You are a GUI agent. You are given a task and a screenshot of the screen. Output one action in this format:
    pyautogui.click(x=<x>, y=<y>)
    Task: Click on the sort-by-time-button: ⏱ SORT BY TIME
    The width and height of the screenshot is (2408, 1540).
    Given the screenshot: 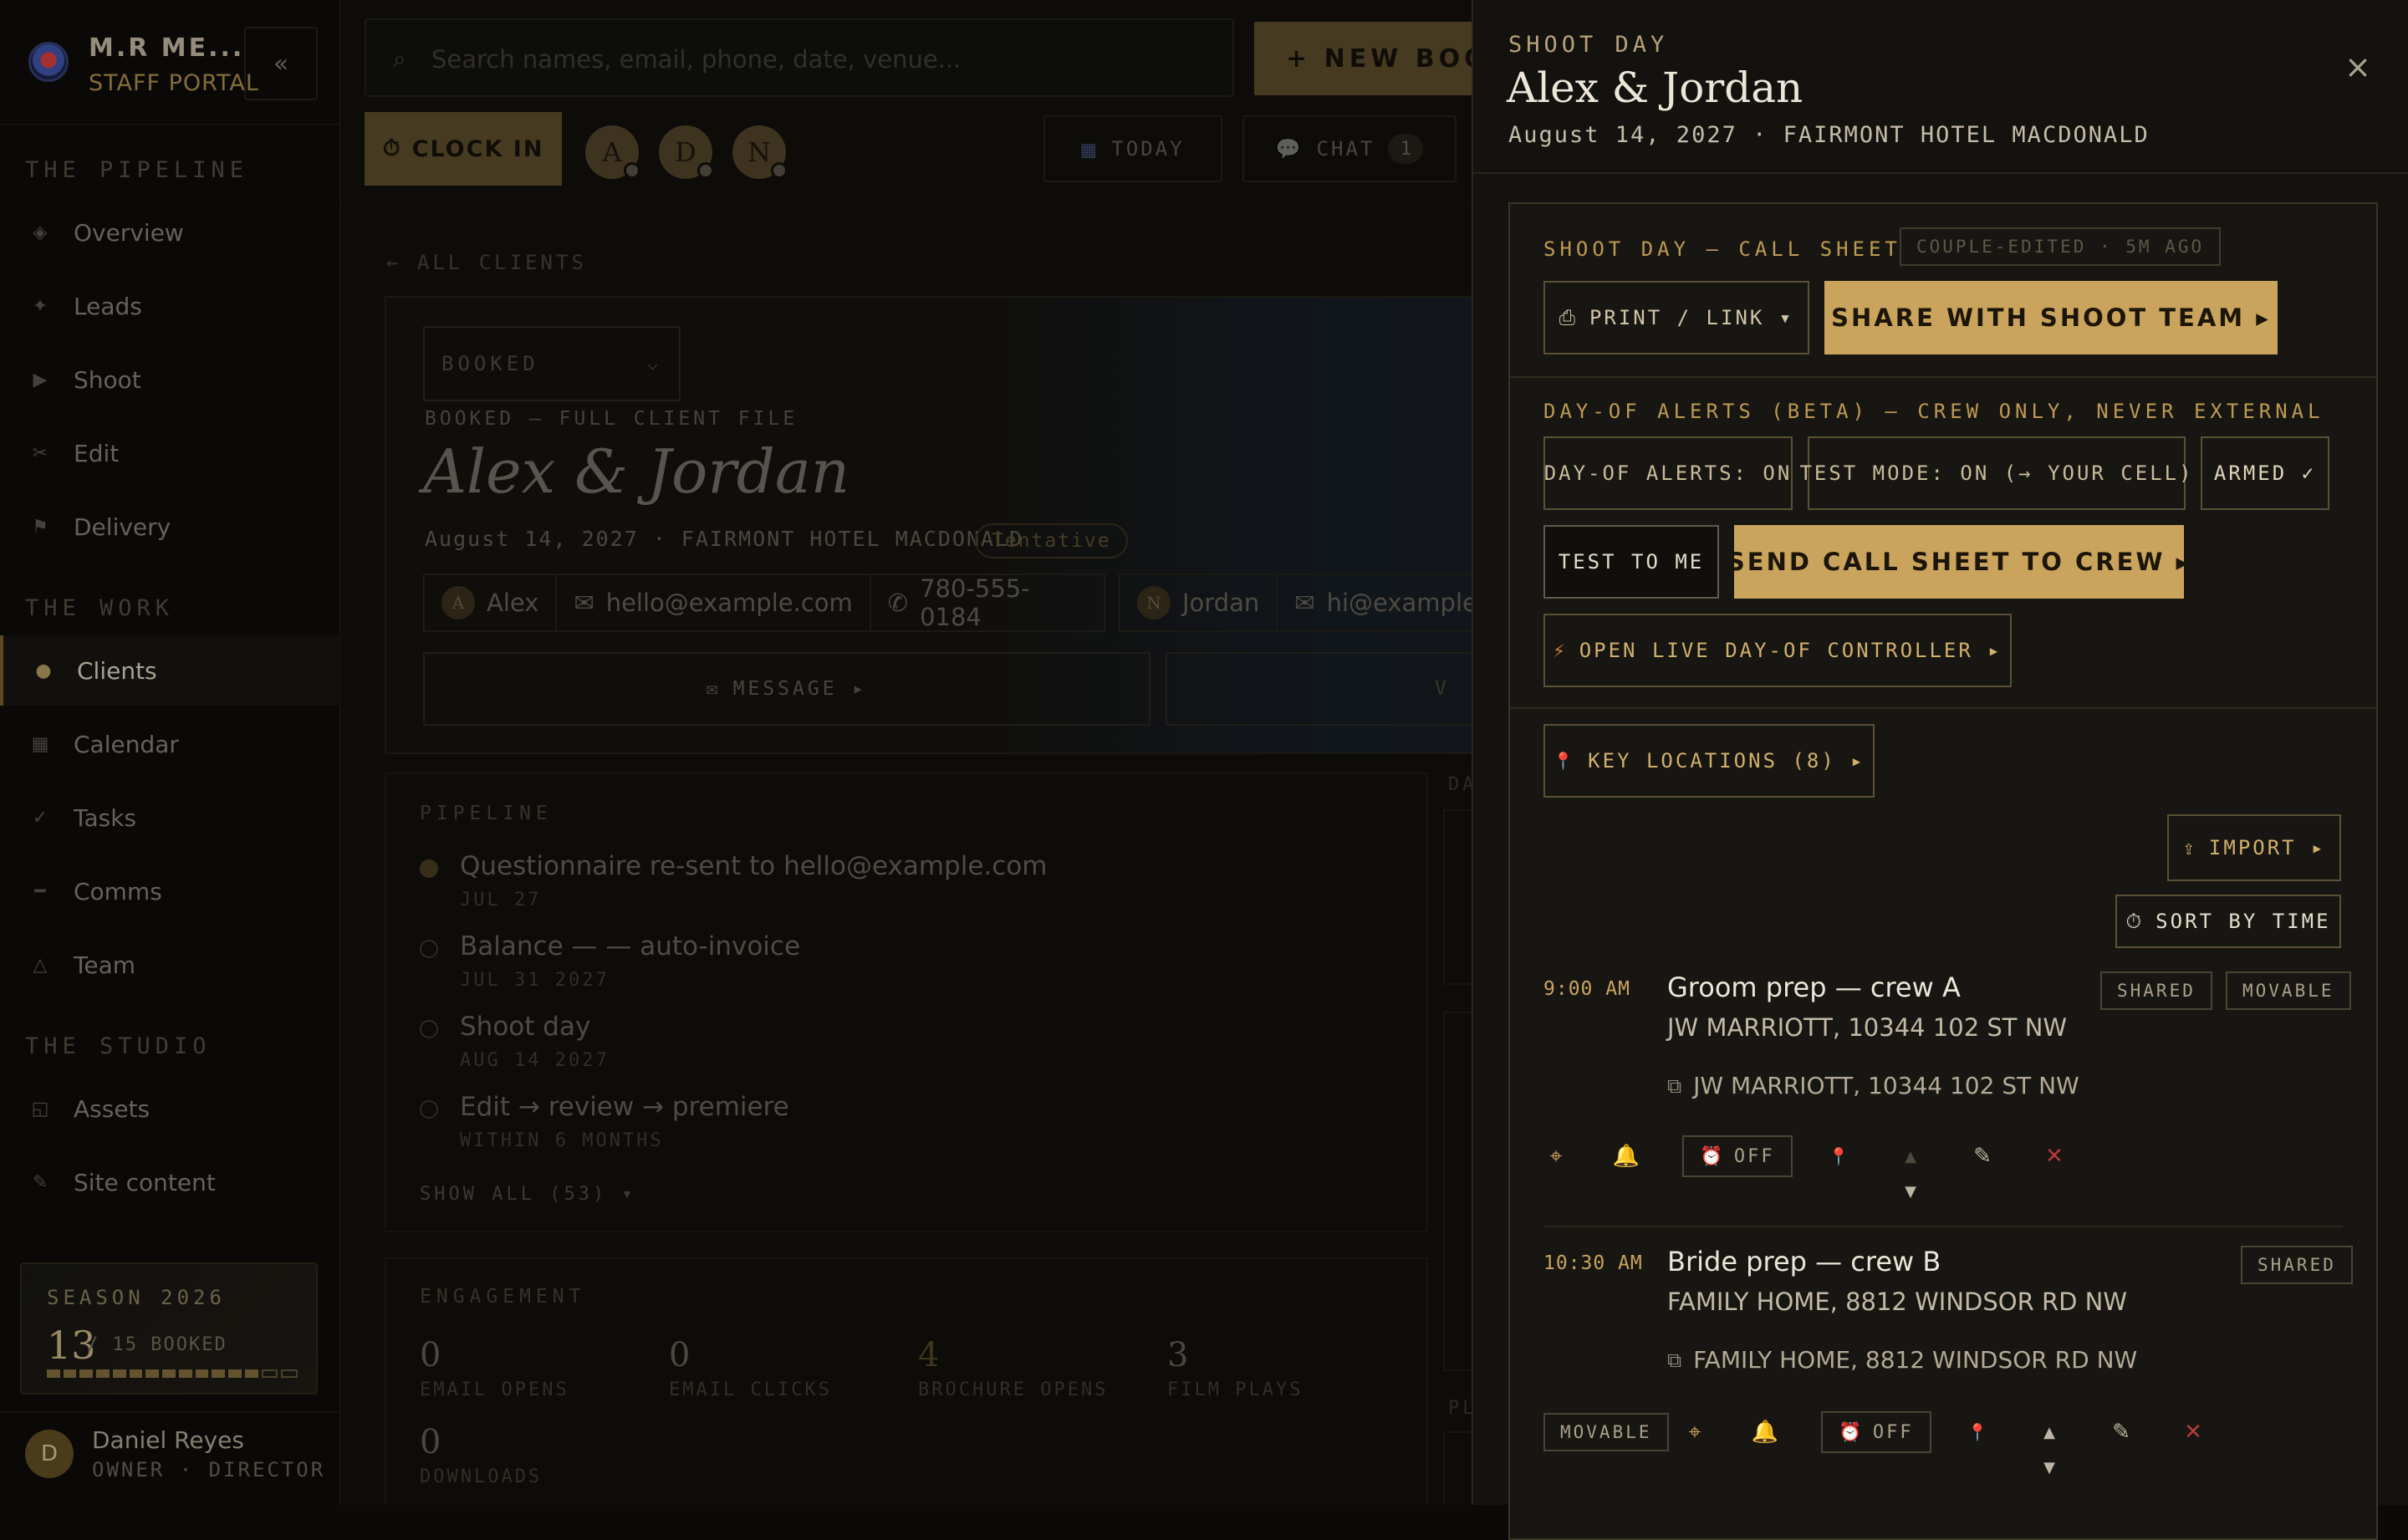 What is the action you would take?
    pyautogui.click(x=2228, y=922)
    